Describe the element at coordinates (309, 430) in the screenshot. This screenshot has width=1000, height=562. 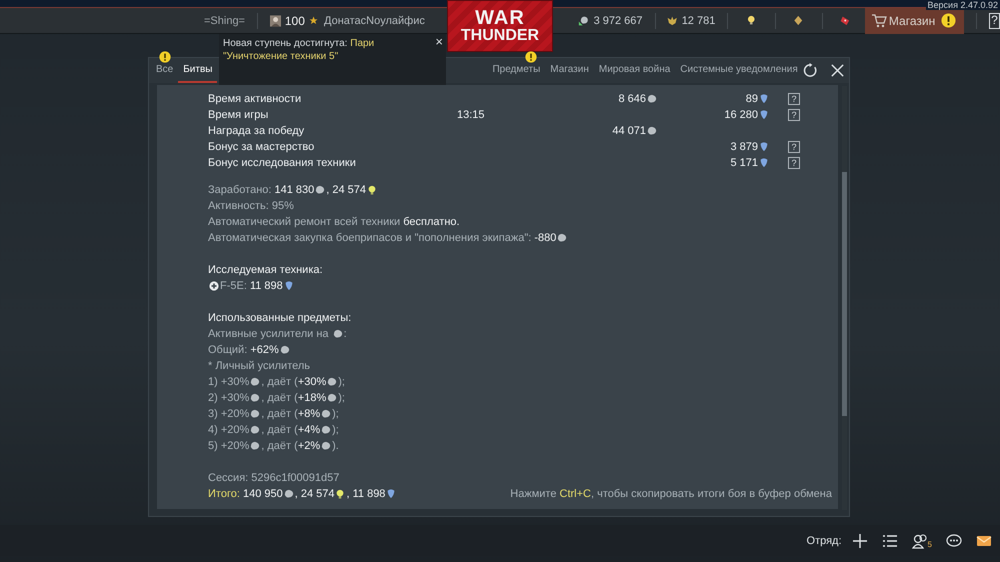
I see `report-text: +4%` at that location.